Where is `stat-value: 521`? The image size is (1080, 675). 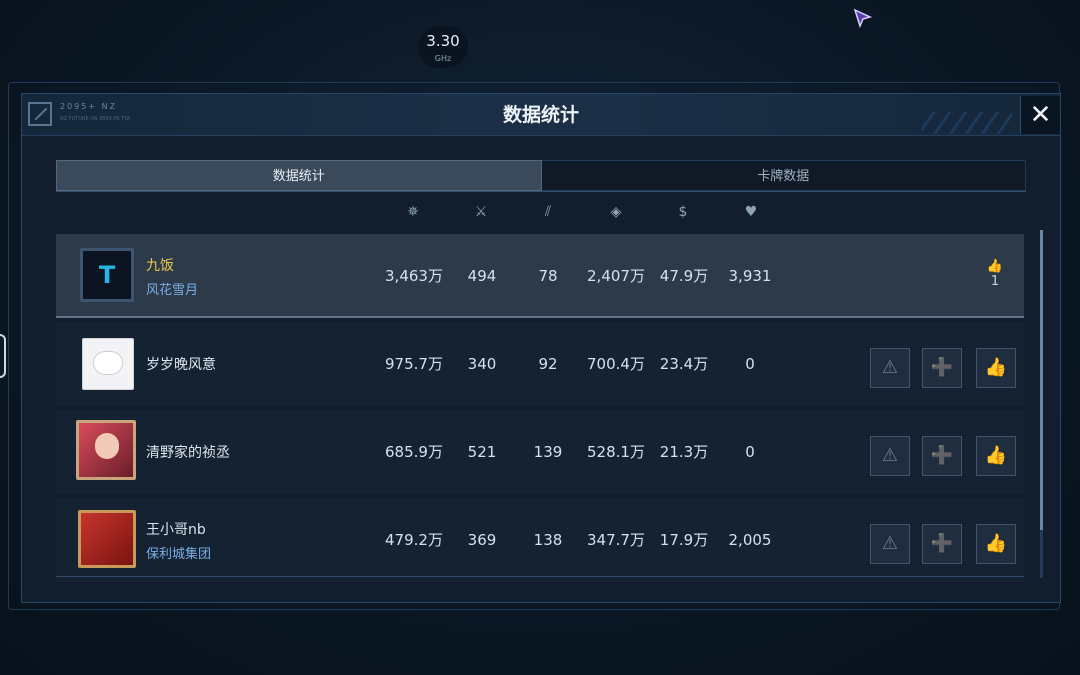
stat-value: 521 is located at coordinates (482, 452).